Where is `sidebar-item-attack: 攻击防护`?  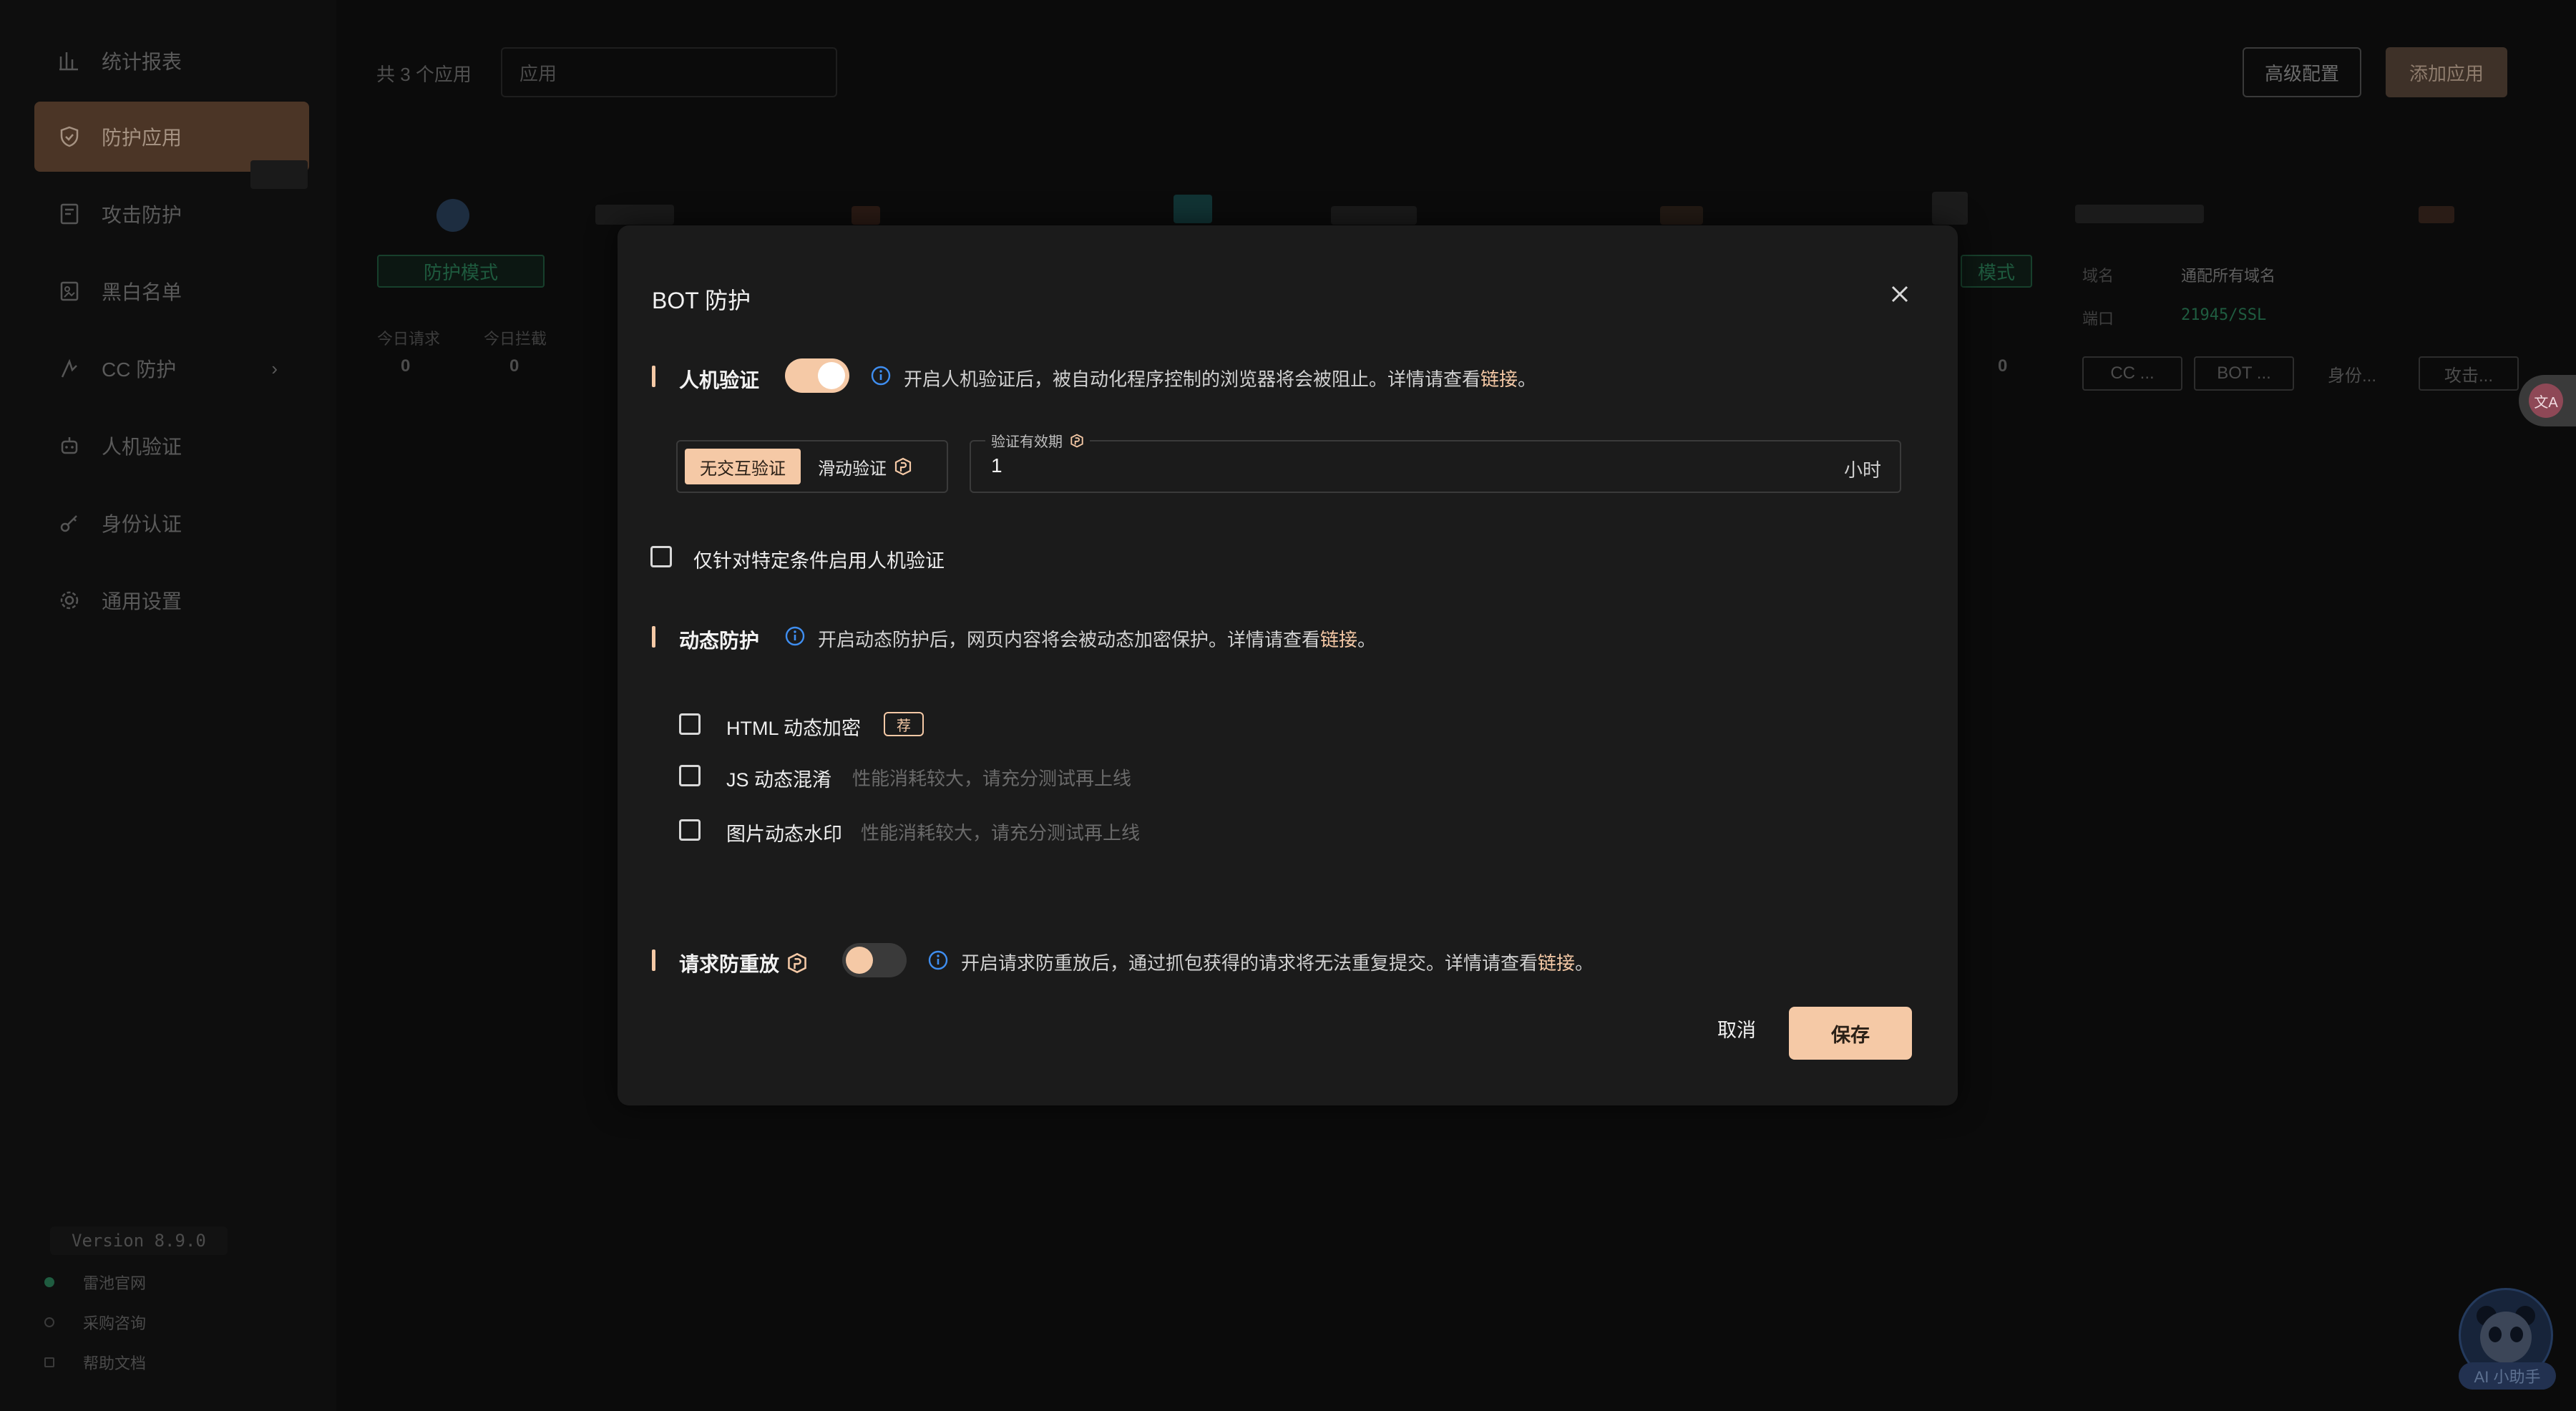 sidebar-item-attack: 攻击防护 is located at coordinates (171, 214).